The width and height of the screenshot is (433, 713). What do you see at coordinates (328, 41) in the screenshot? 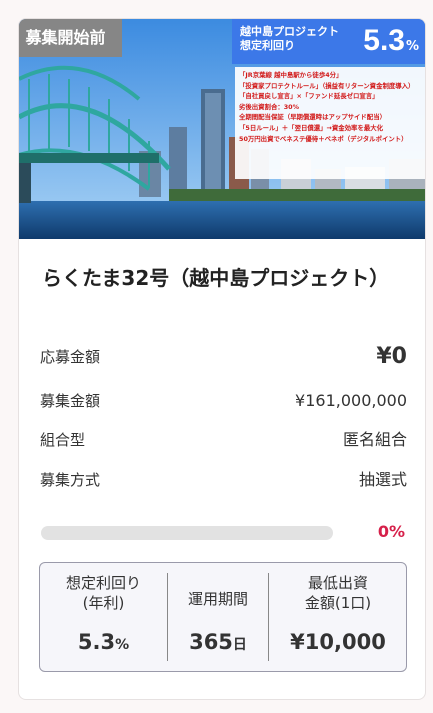
I see `yield-banner: 越中島プロジェクト 想定利回り 5.3 %` at bounding box center [328, 41].